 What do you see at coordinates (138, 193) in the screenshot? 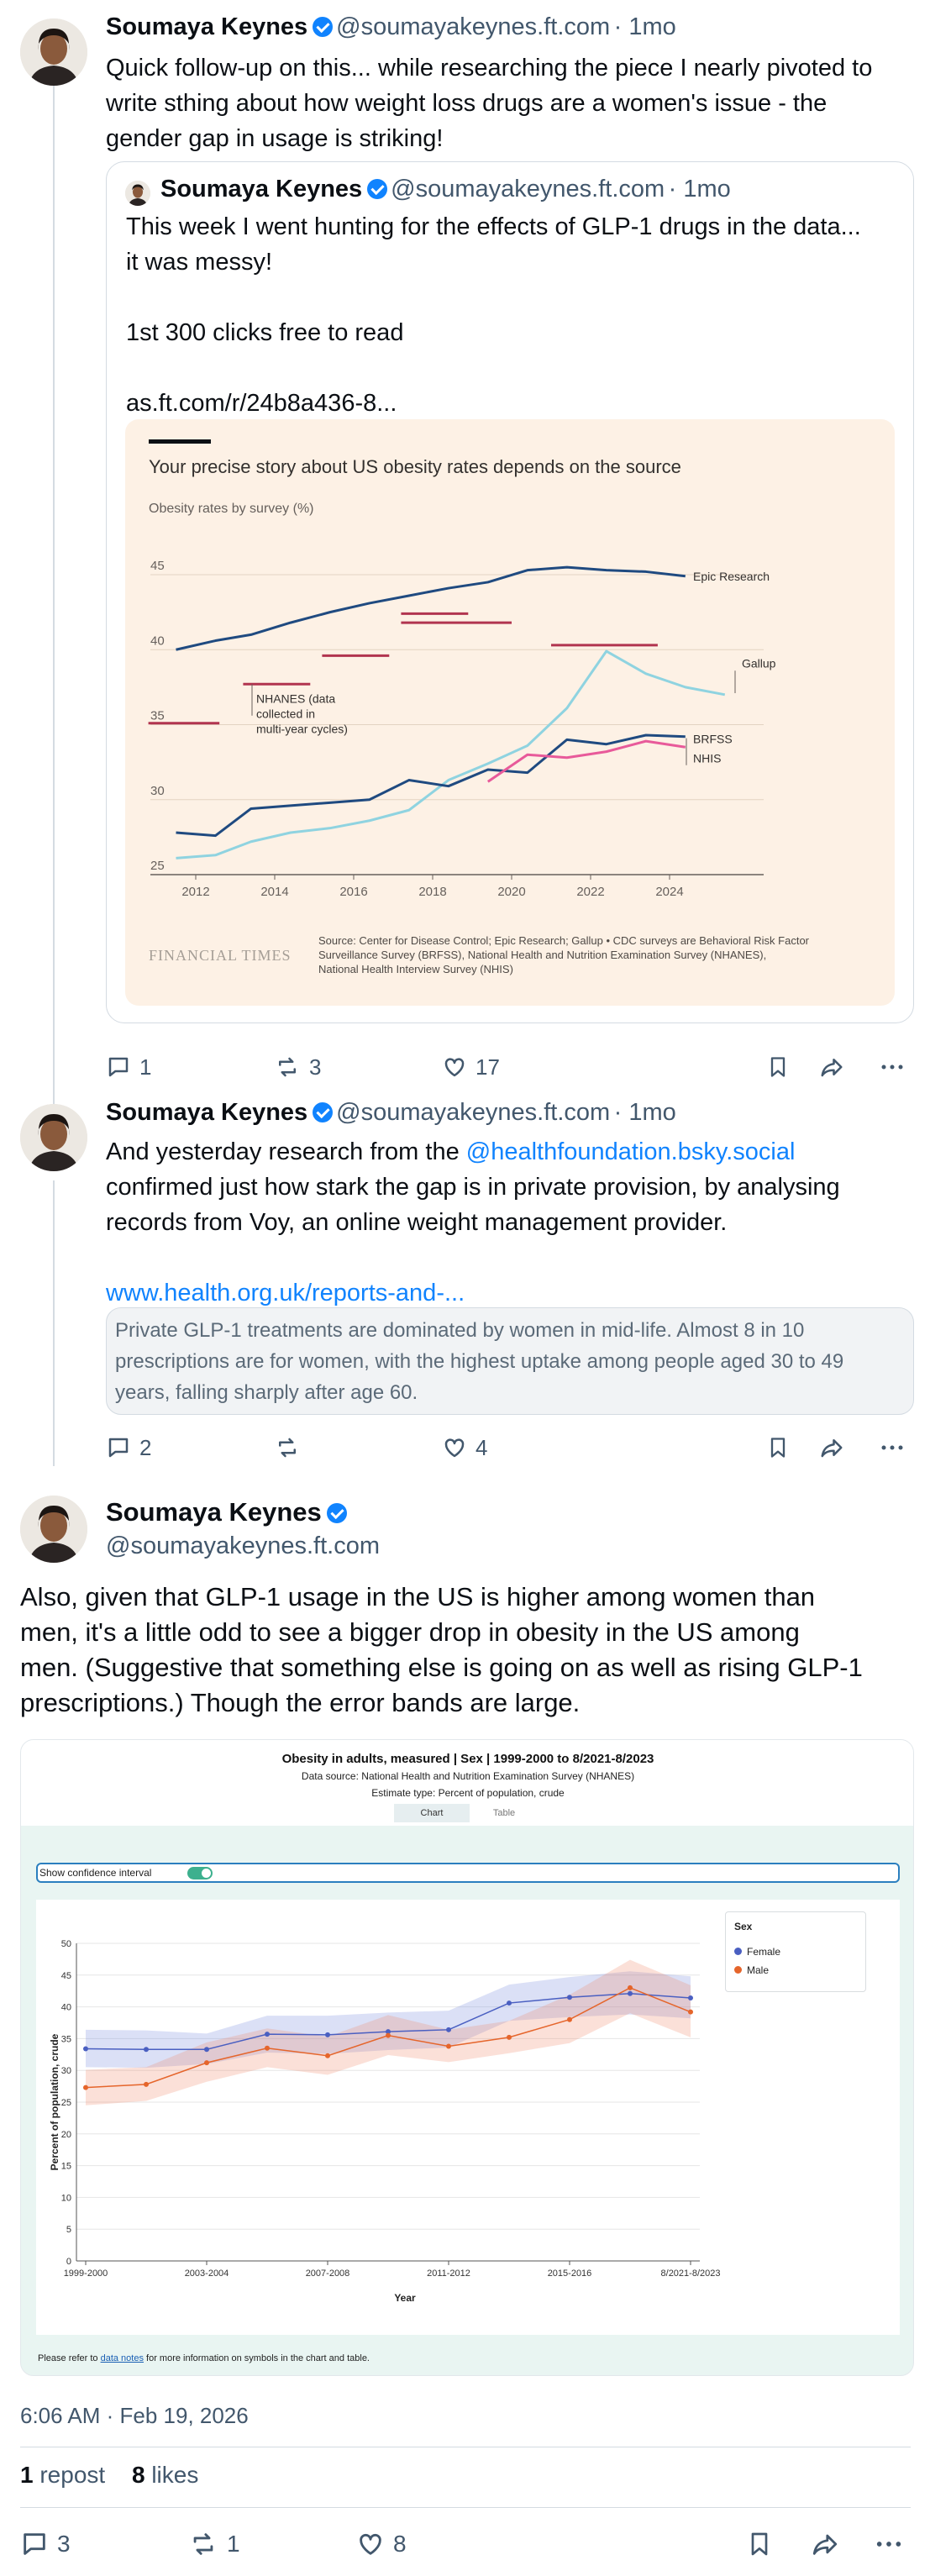
I see `quoted-avatar` at bounding box center [138, 193].